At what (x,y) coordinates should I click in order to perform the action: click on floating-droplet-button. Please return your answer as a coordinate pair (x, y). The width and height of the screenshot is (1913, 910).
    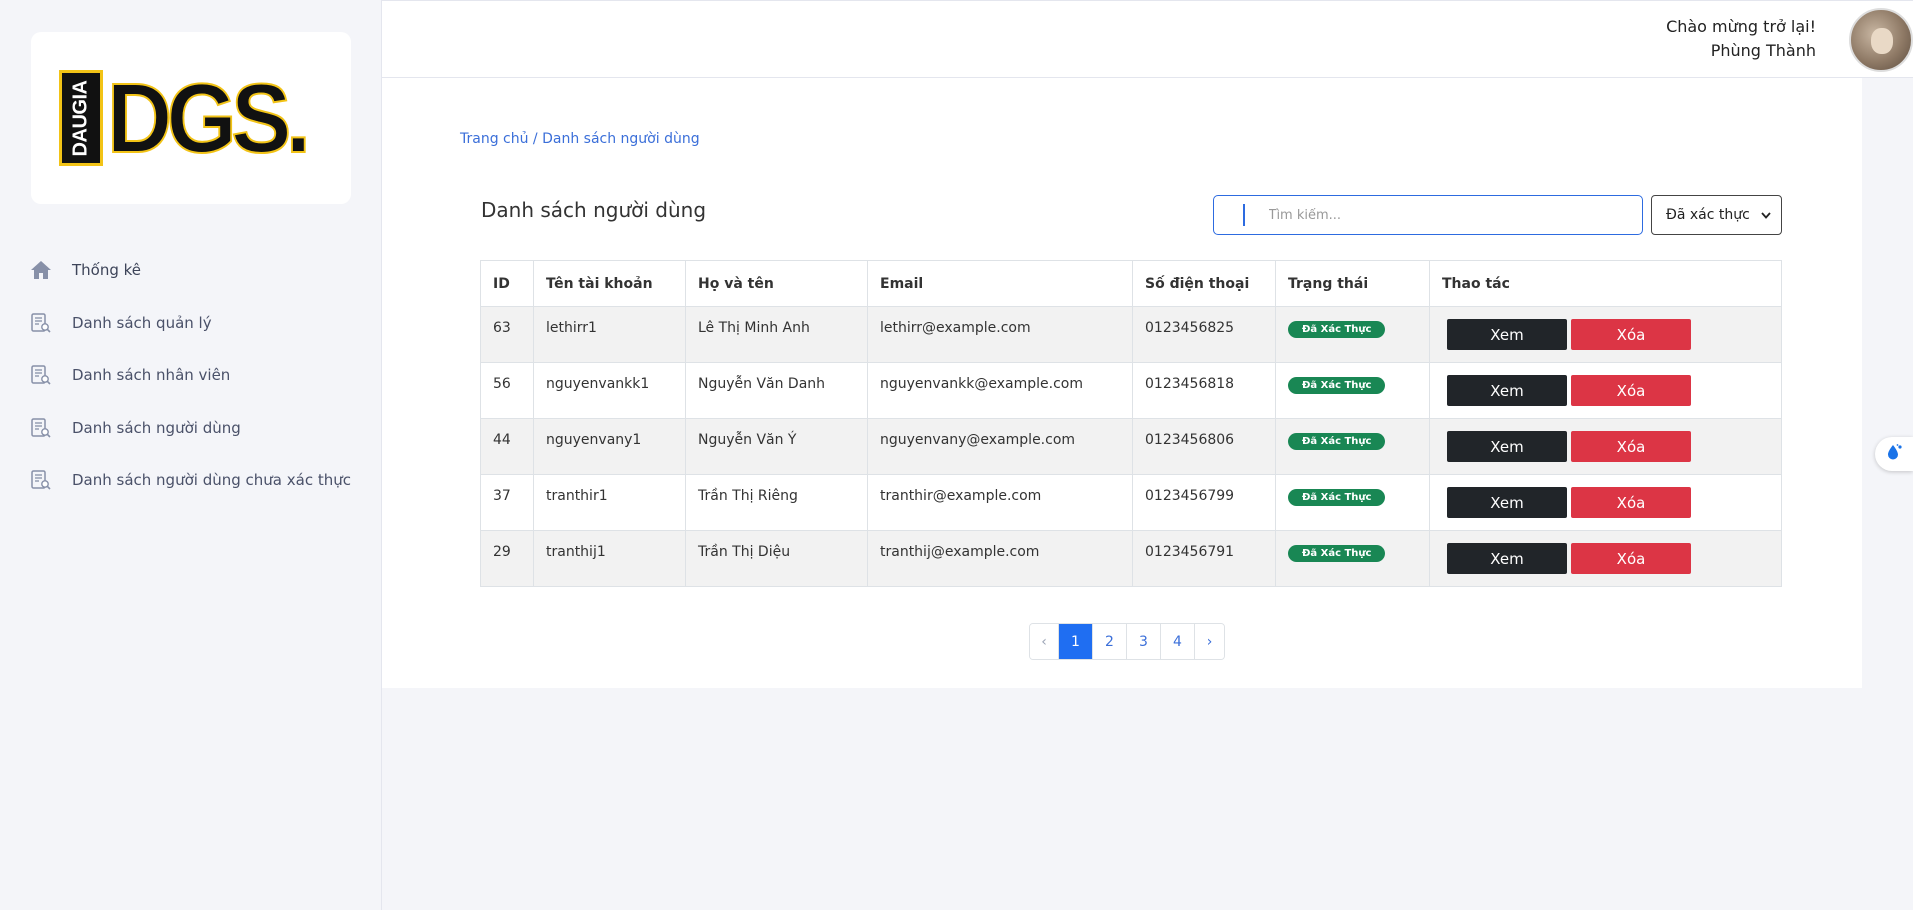
    Looking at the image, I should click on (1894, 454).